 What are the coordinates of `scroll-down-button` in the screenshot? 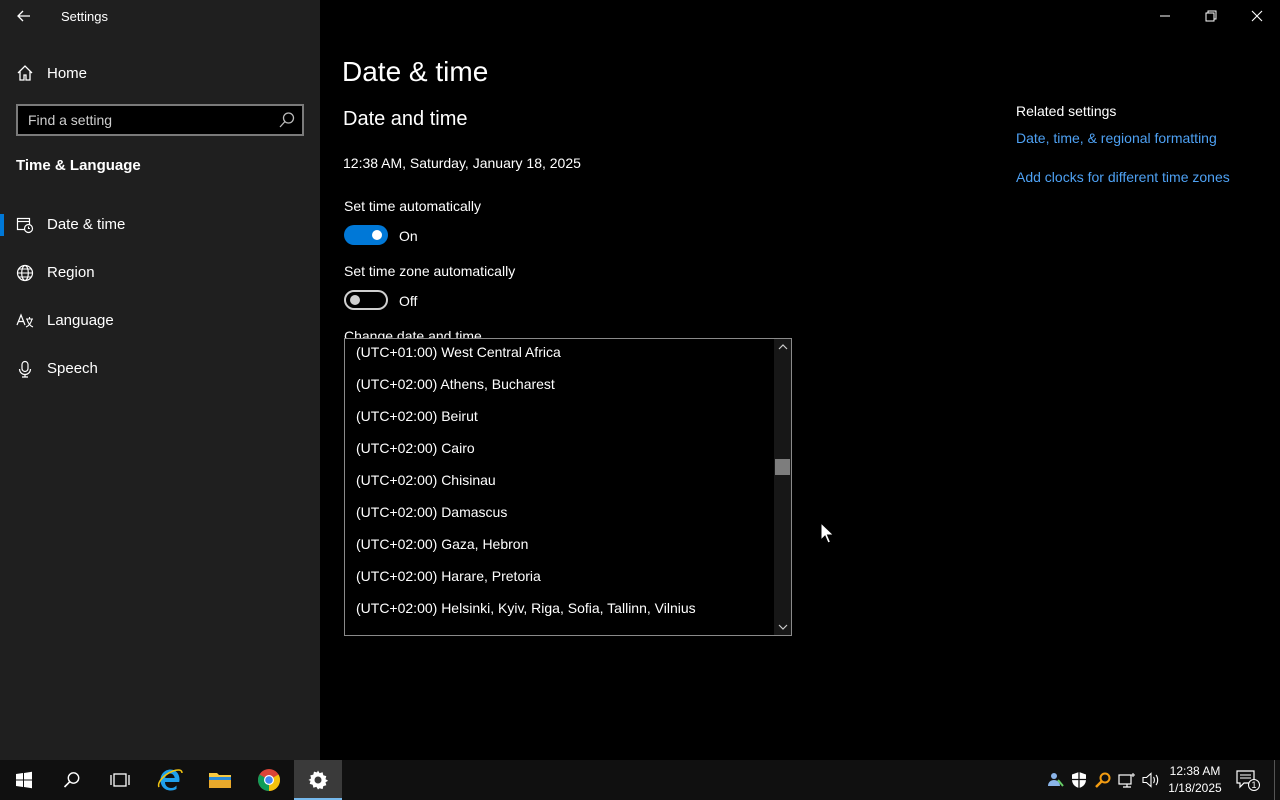 It's located at (782, 627).